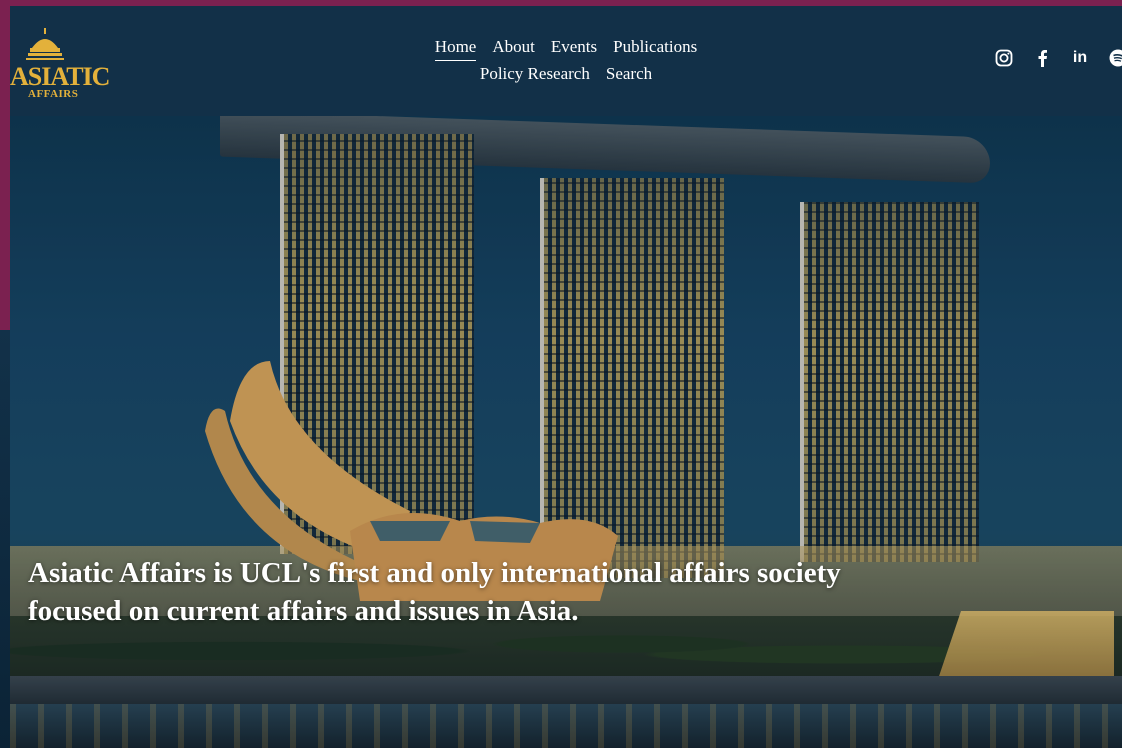 The width and height of the screenshot is (1122, 748). What do you see at coordinates (535, 74) in the screenshot?
I see `nav-item-policy-research: Policy Research` at bounding box center [535, 74].